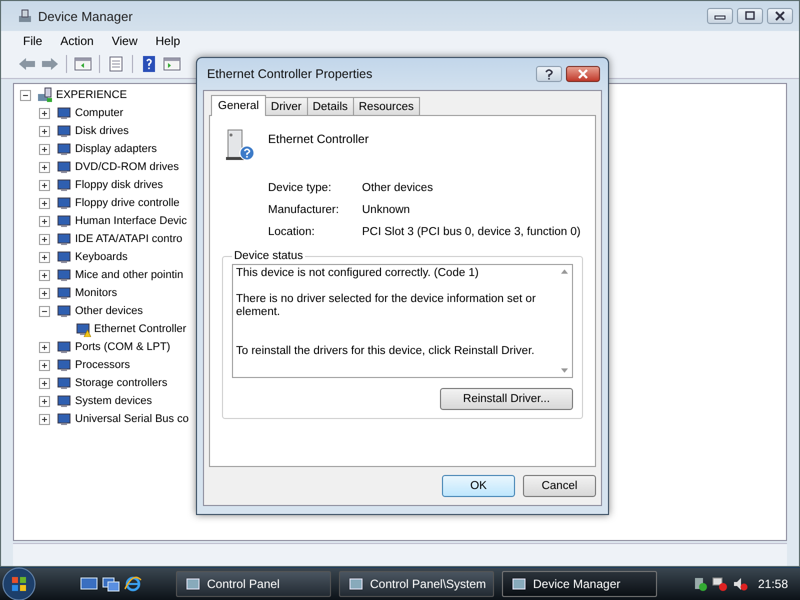 The image size is (800, 600). Describe the element at coordinates (416, 584) in the screenshot. I see `taskbar-button: Control Panel\System` at that location.